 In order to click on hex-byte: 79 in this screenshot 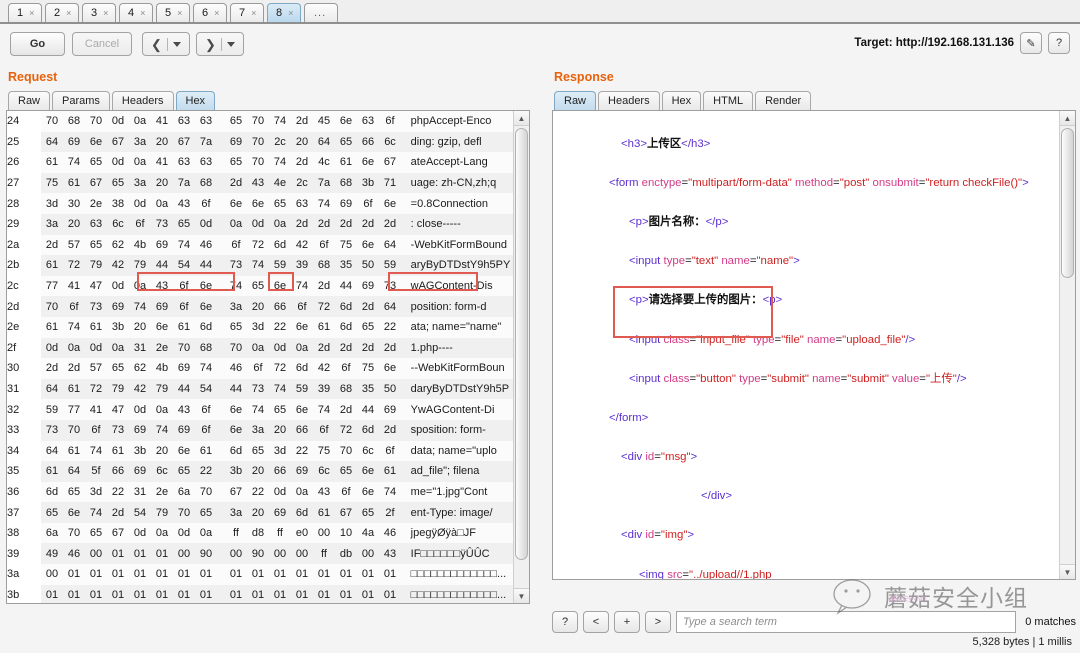, I will do `click(118, 389)`.